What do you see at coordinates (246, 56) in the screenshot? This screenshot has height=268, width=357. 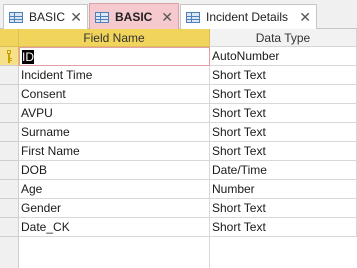 I see `data-type-text: AutoNumber` at bounding box center [246, 56].